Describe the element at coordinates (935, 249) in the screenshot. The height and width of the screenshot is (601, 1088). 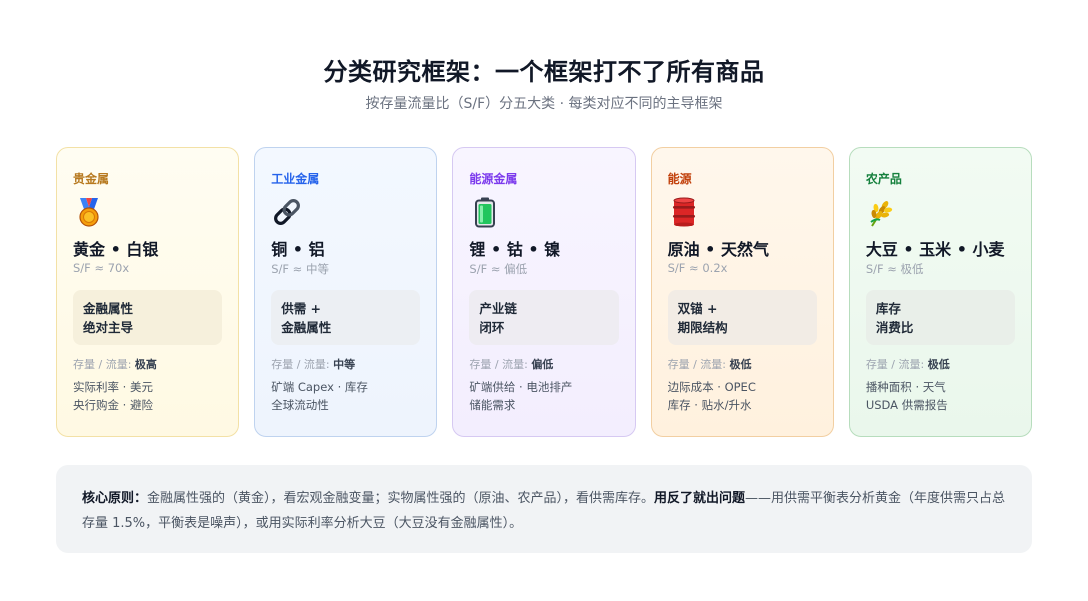
I see `card-items: 大豆 • 玉米 • 小麦` at that location.